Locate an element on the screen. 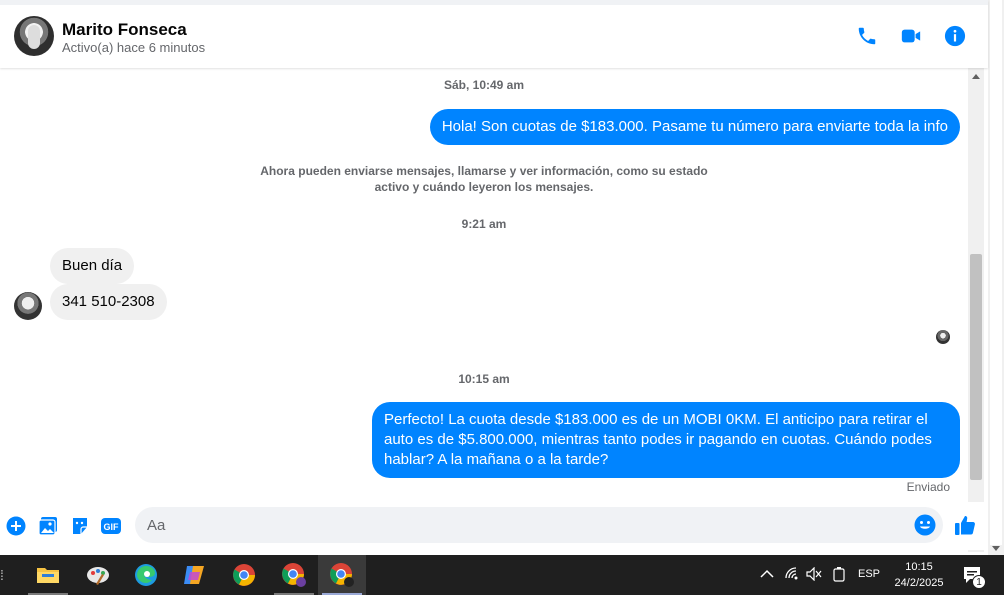 This screenshot has width=1004, height=595. notification-count-badge: 1 is located at coordinates (979, 582).